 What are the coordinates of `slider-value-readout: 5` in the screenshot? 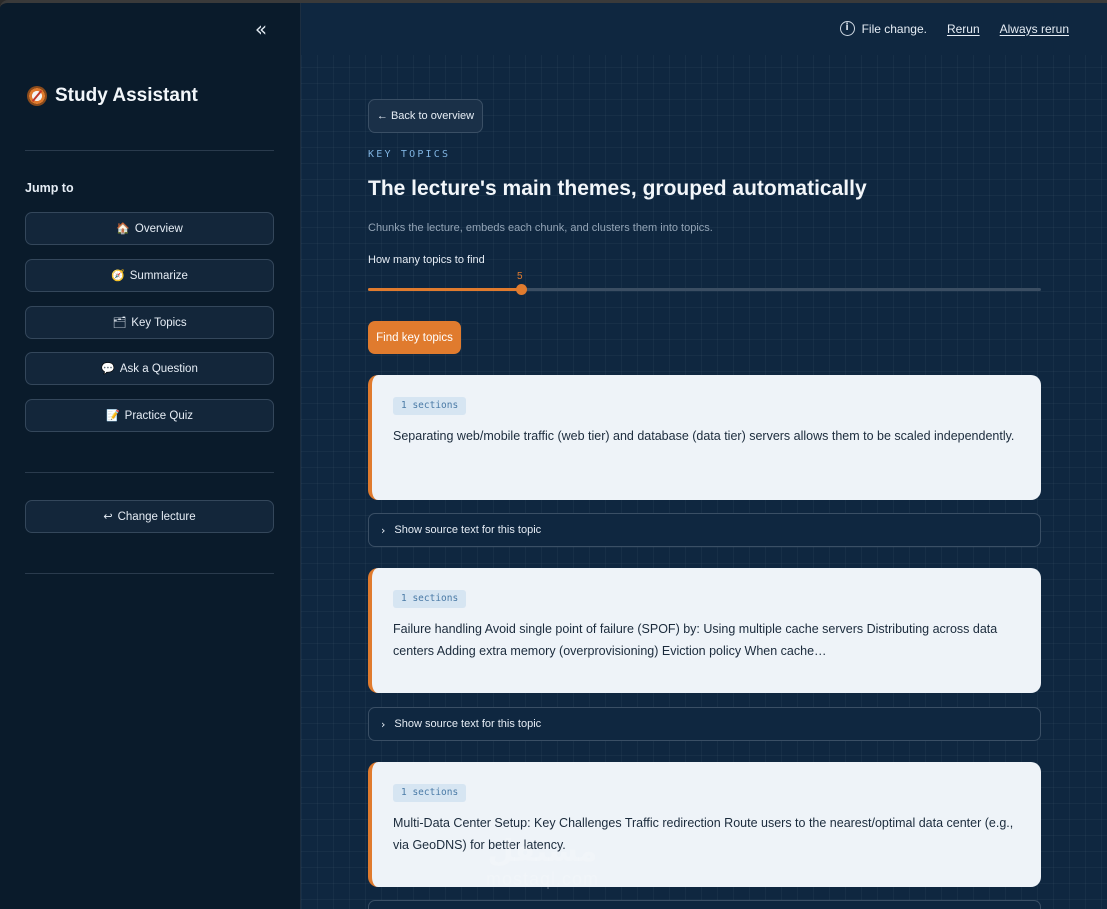 It's located at (520, 276).